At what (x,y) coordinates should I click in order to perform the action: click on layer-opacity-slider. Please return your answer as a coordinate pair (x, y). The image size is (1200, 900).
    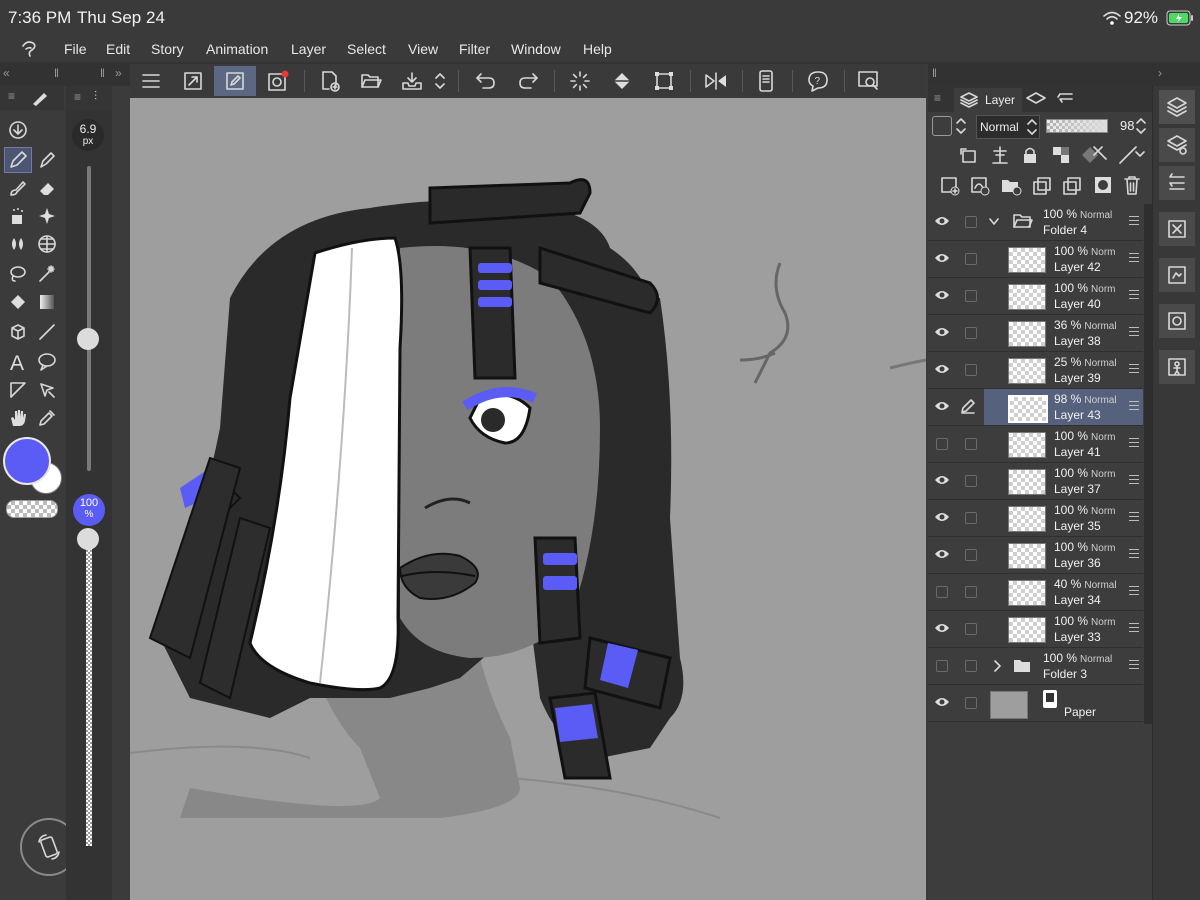
    Looking at the image, I should click on (1077, 126).